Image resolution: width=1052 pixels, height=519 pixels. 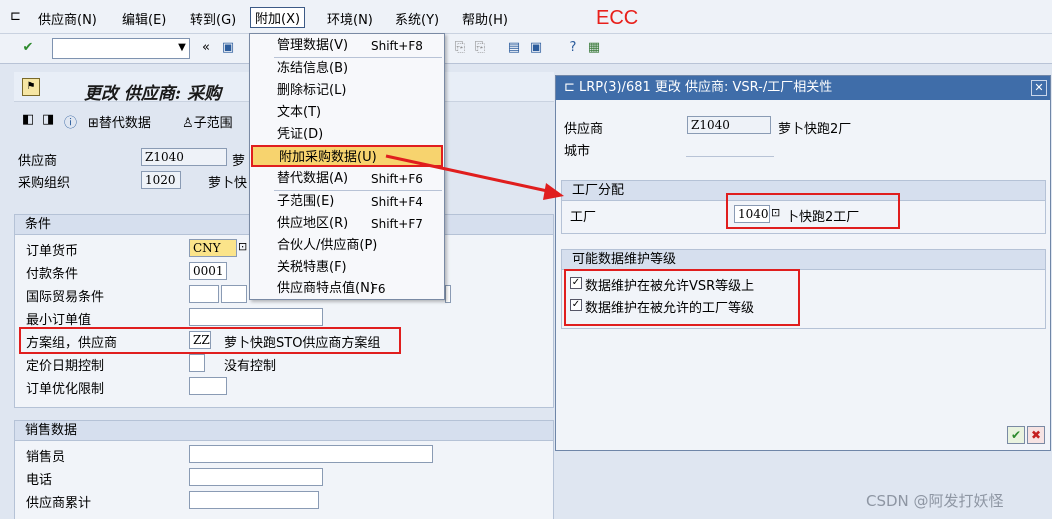 What do you see at coordinates (311, 454) in the screenshot?
I see `salesperson-field` at bounding box center [311, 454].